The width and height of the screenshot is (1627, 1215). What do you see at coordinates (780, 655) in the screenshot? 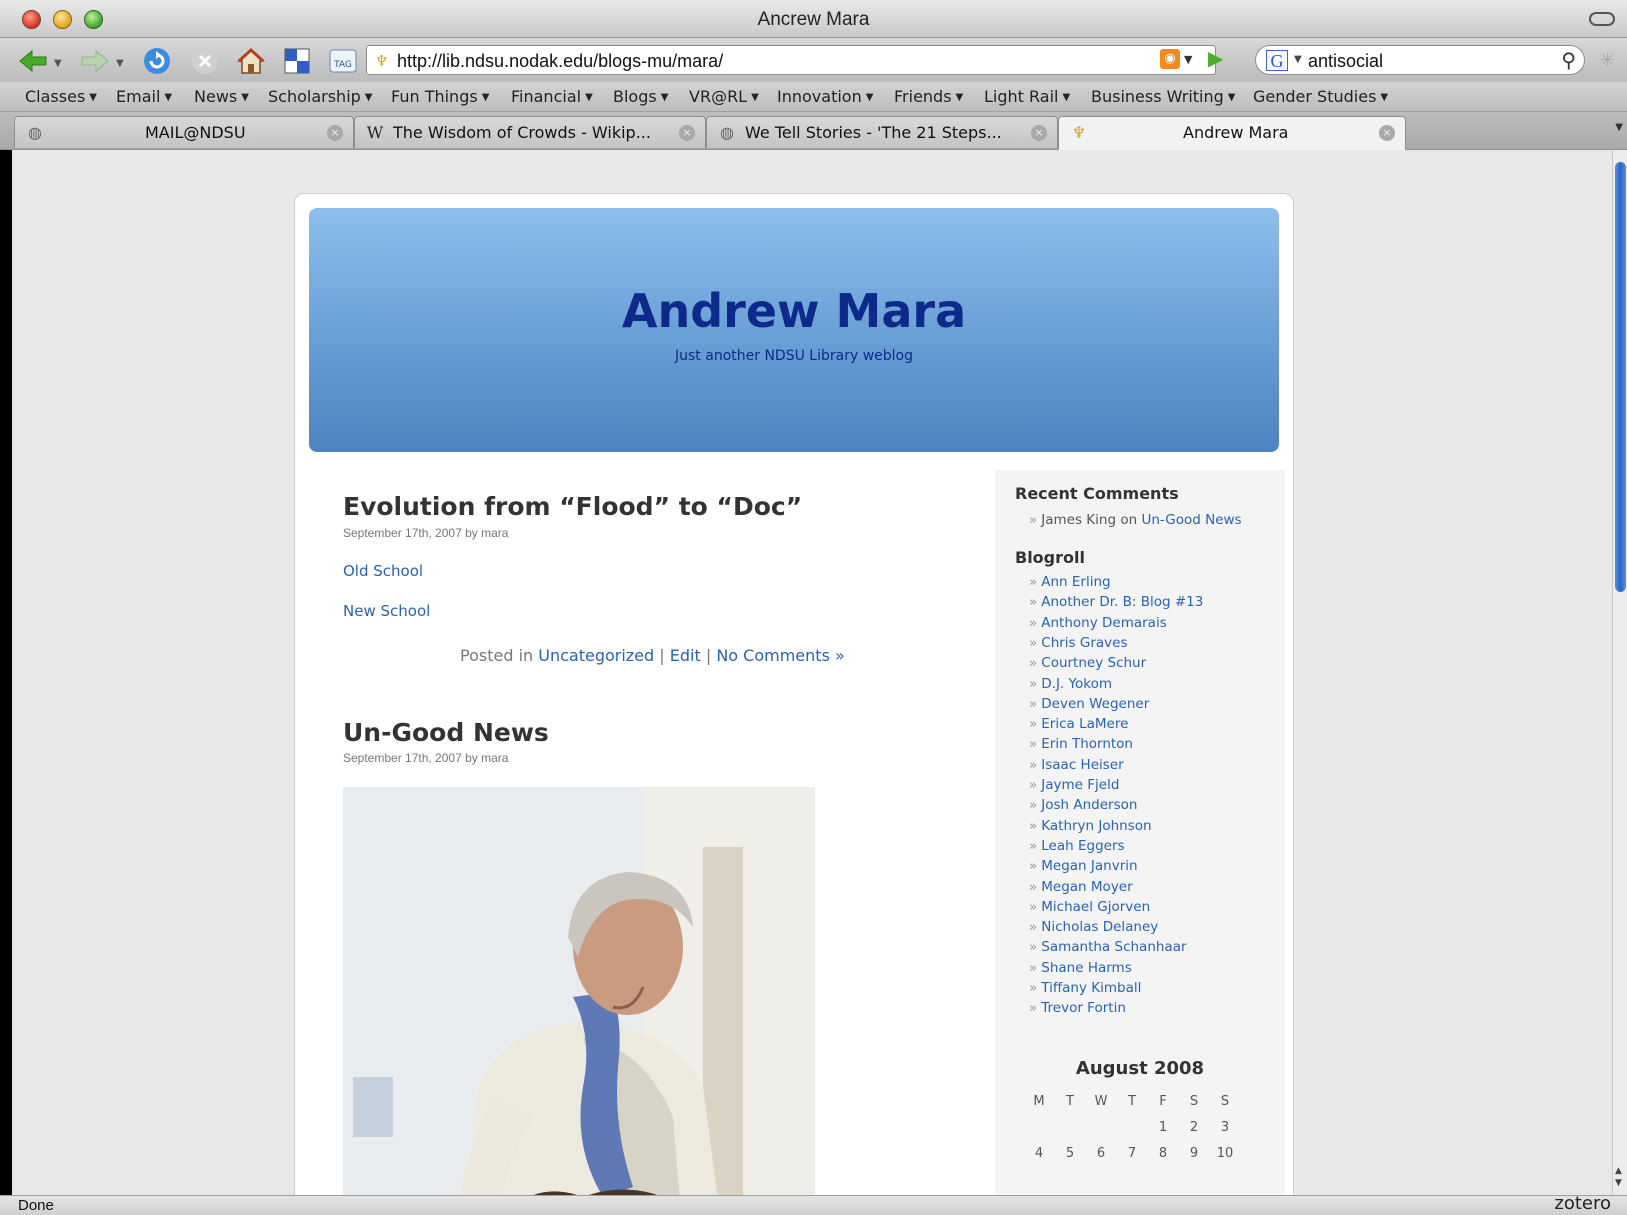
I see `comments-link: No Comments »` at bounding box center [780, 655].